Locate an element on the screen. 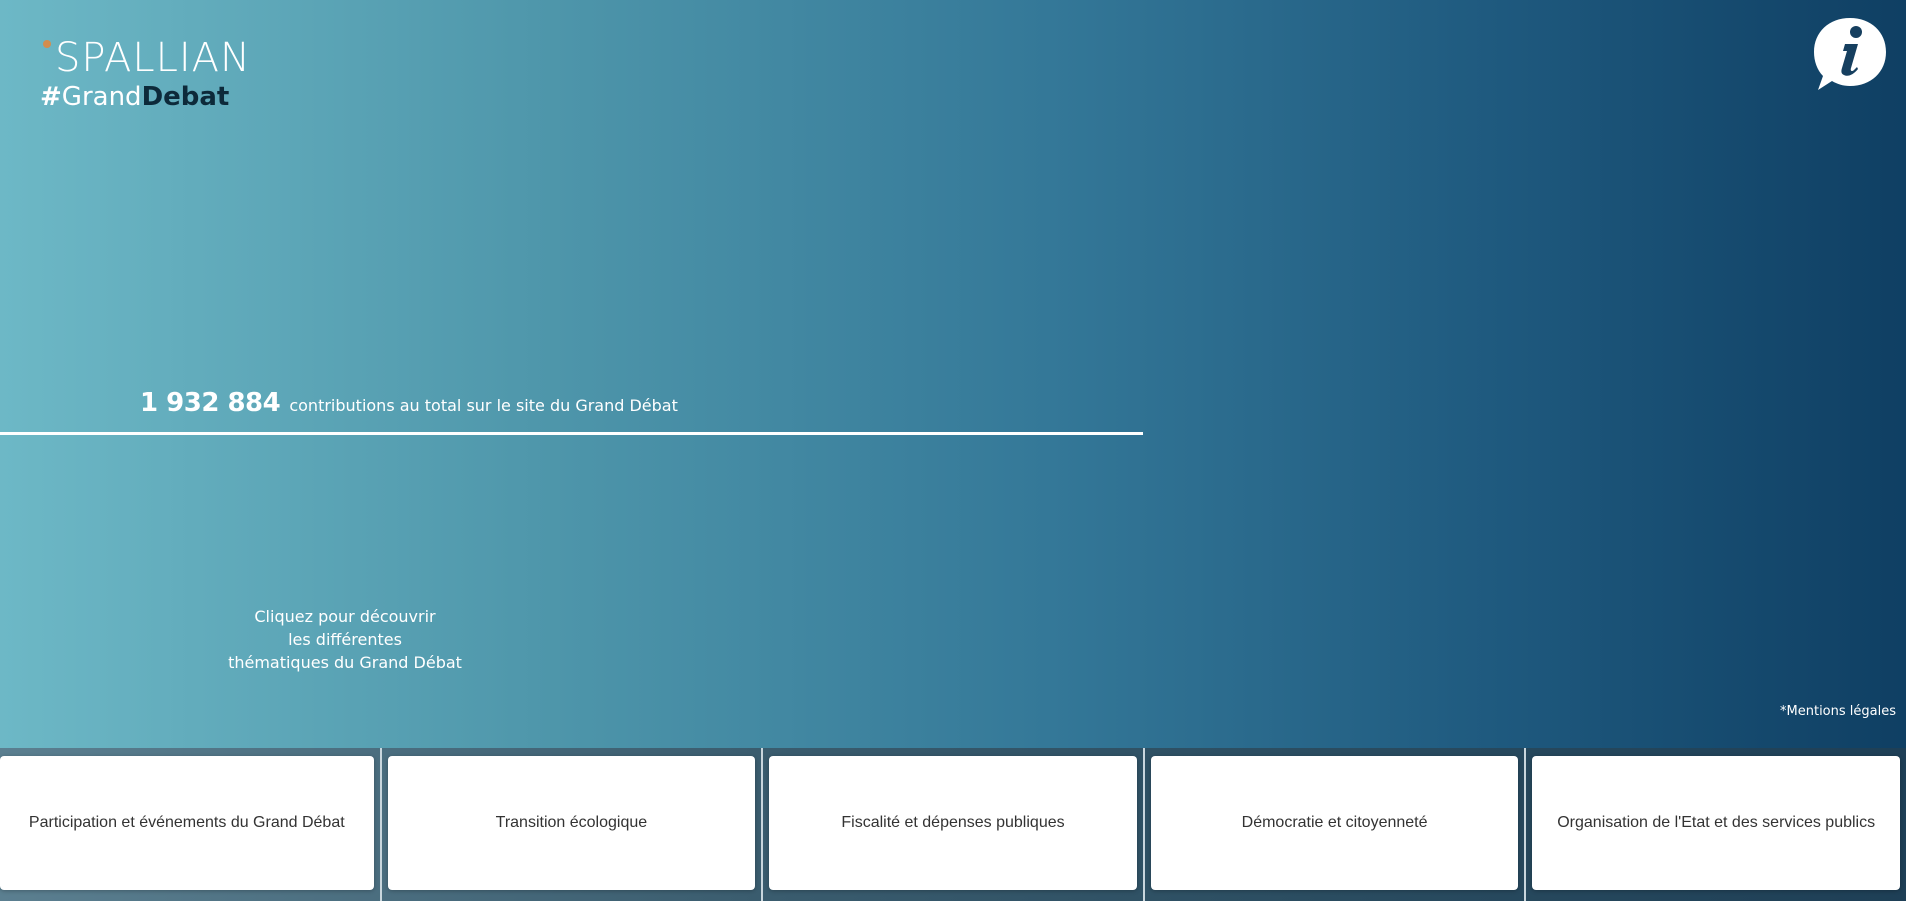 Image resolution: width=1906 pixels, height=901 pixels. theme-column: Démocratie et citoyenneté is located at coordinates (1333, 824).